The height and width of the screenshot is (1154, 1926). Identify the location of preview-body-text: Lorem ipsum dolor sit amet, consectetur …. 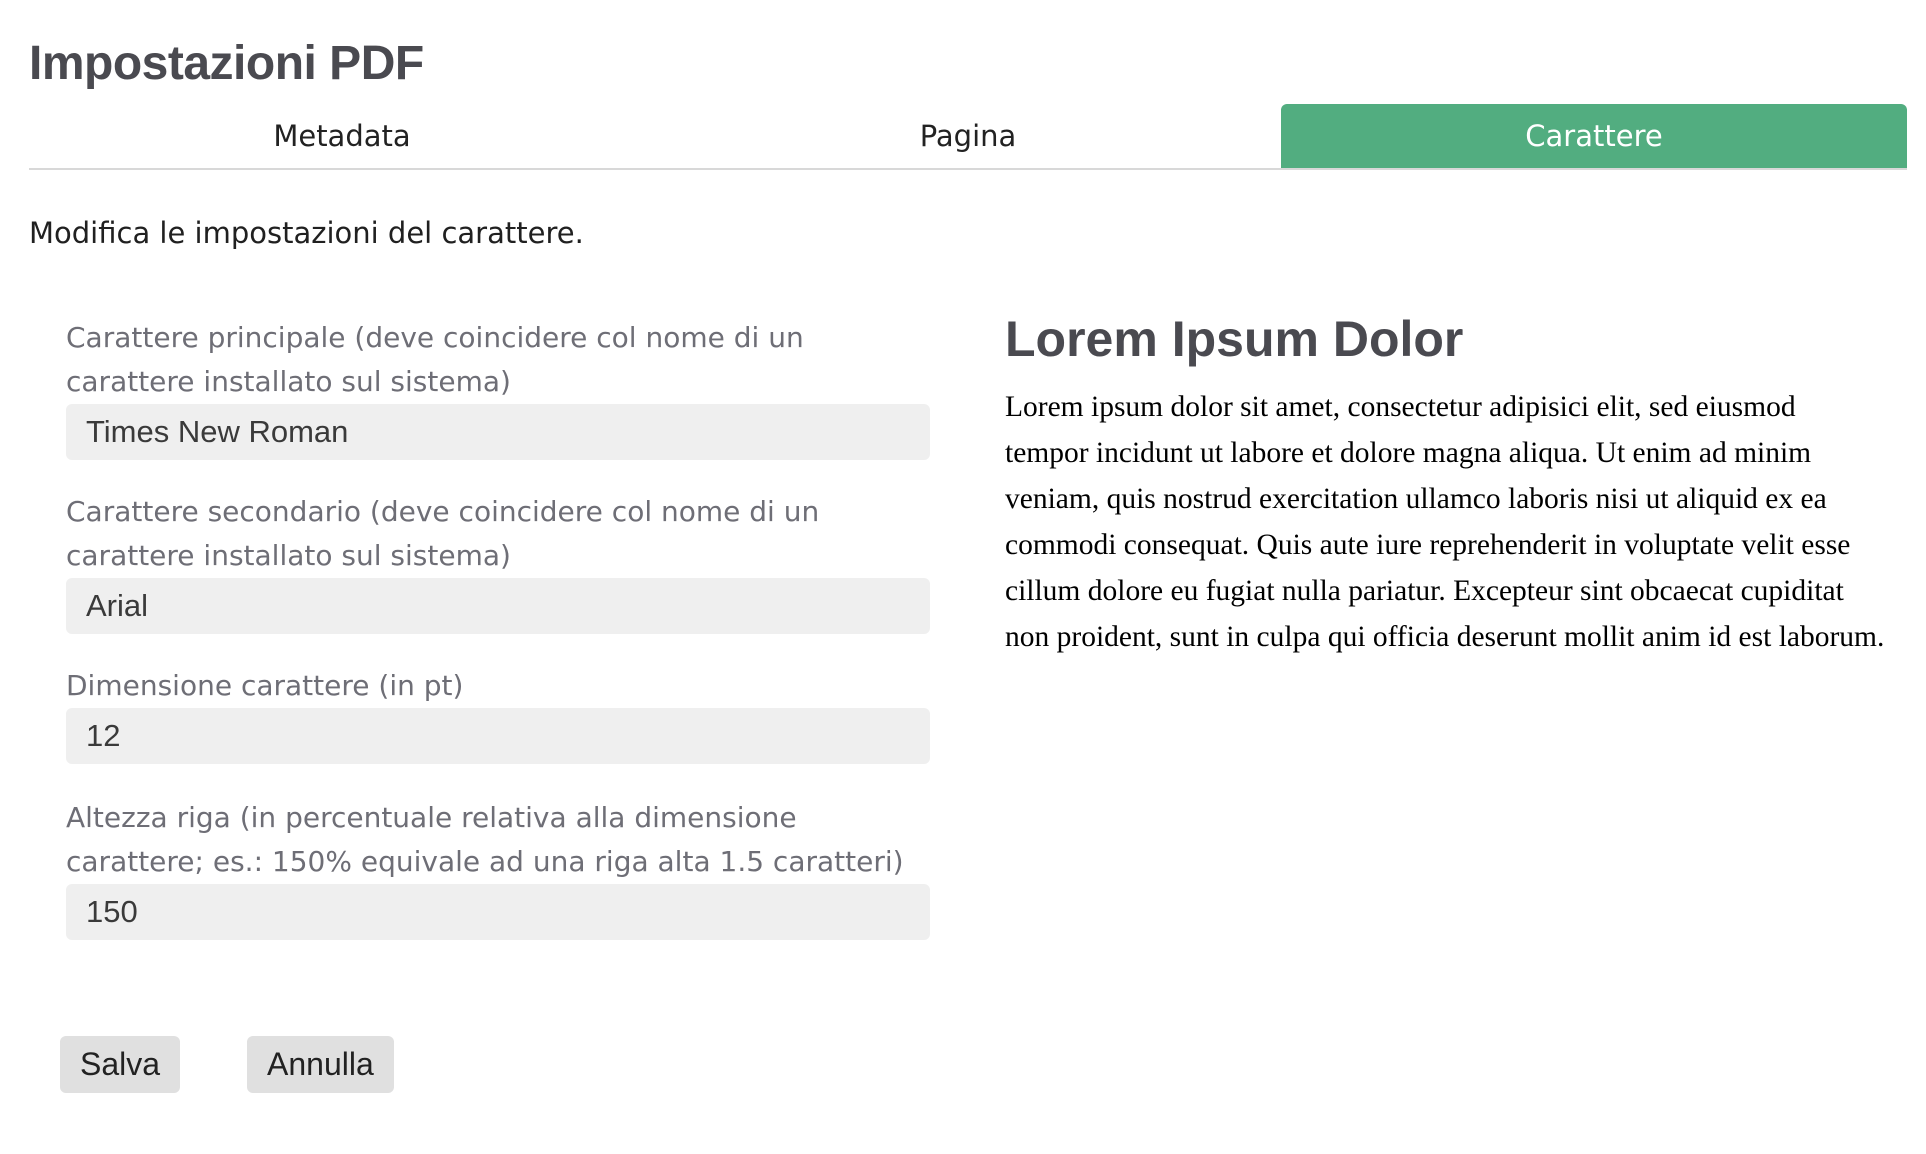
(1445, 522).